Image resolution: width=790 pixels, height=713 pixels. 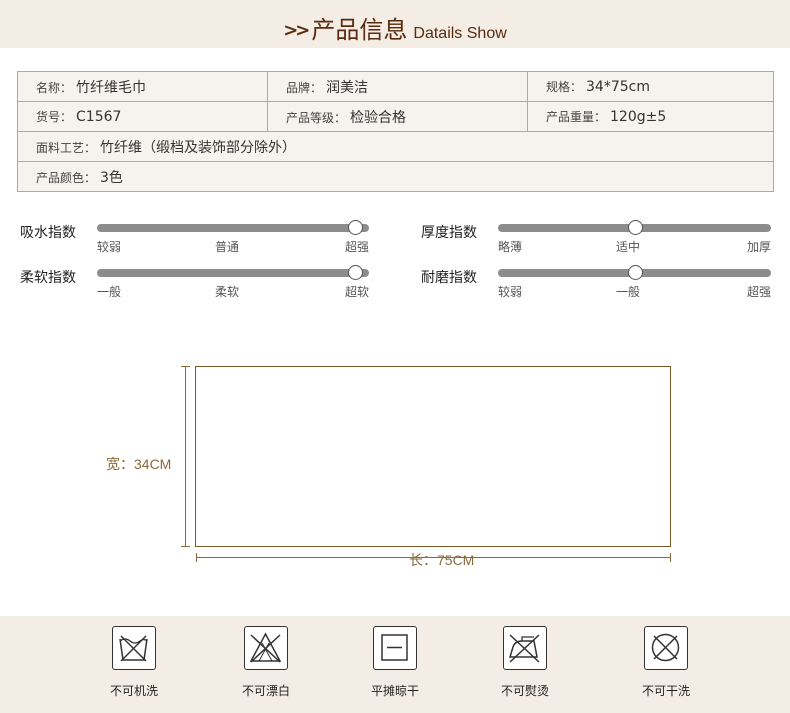 What do you see at coordinates (185, 546) in the screenshot?
I see `width-dimension-cap-bottom` at bounding box center [185, 546].